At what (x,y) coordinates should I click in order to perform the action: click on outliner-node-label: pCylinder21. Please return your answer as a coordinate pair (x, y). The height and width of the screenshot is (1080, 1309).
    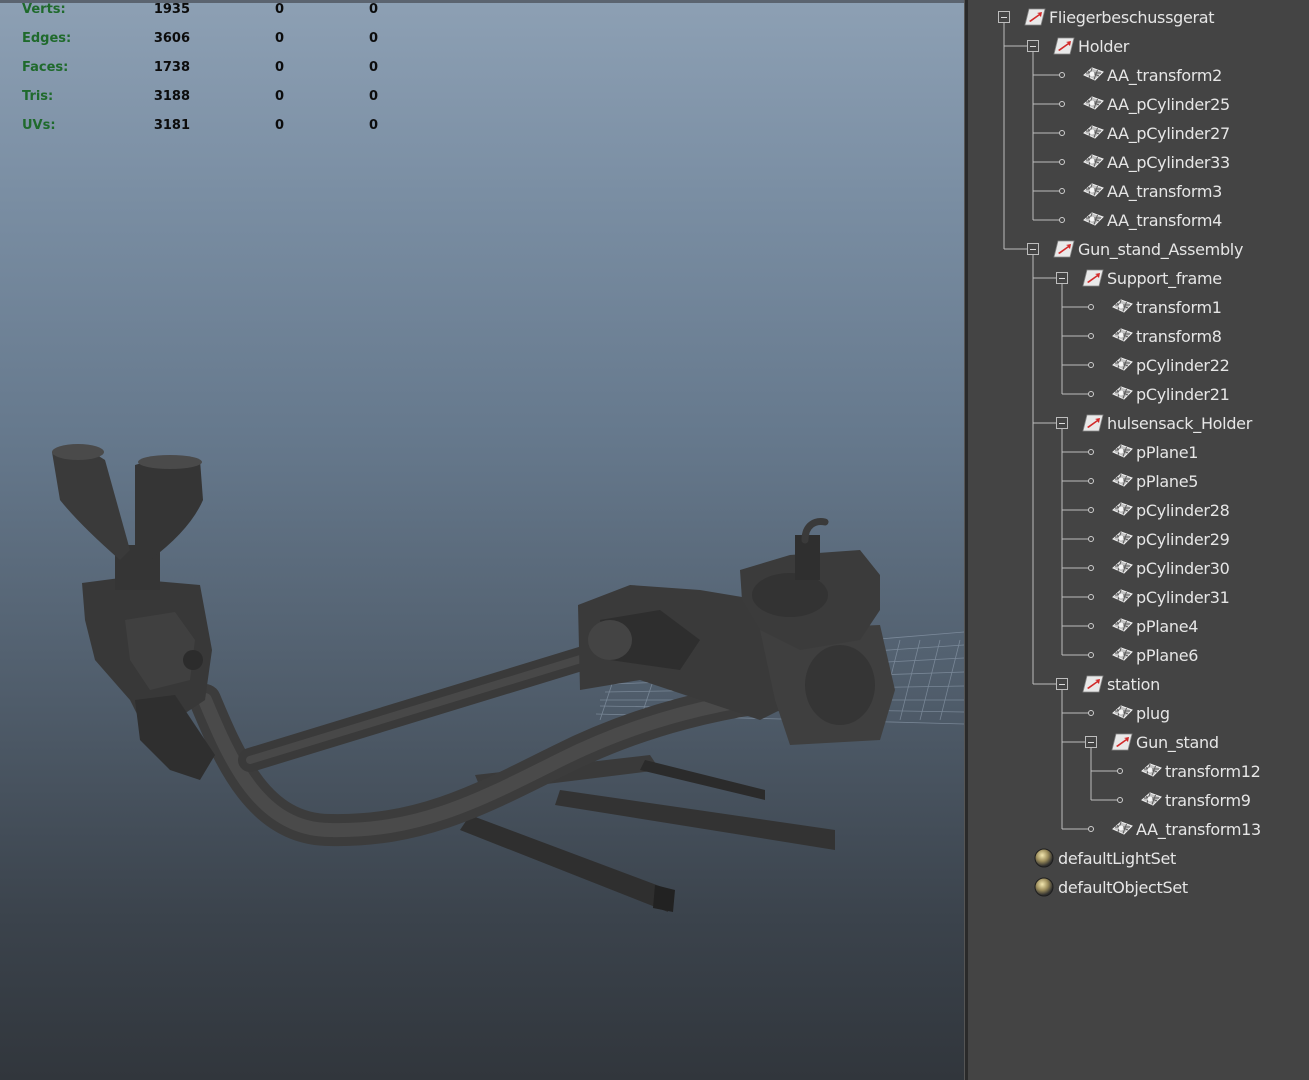
    Looking at the image, I should click on (1183, 394).